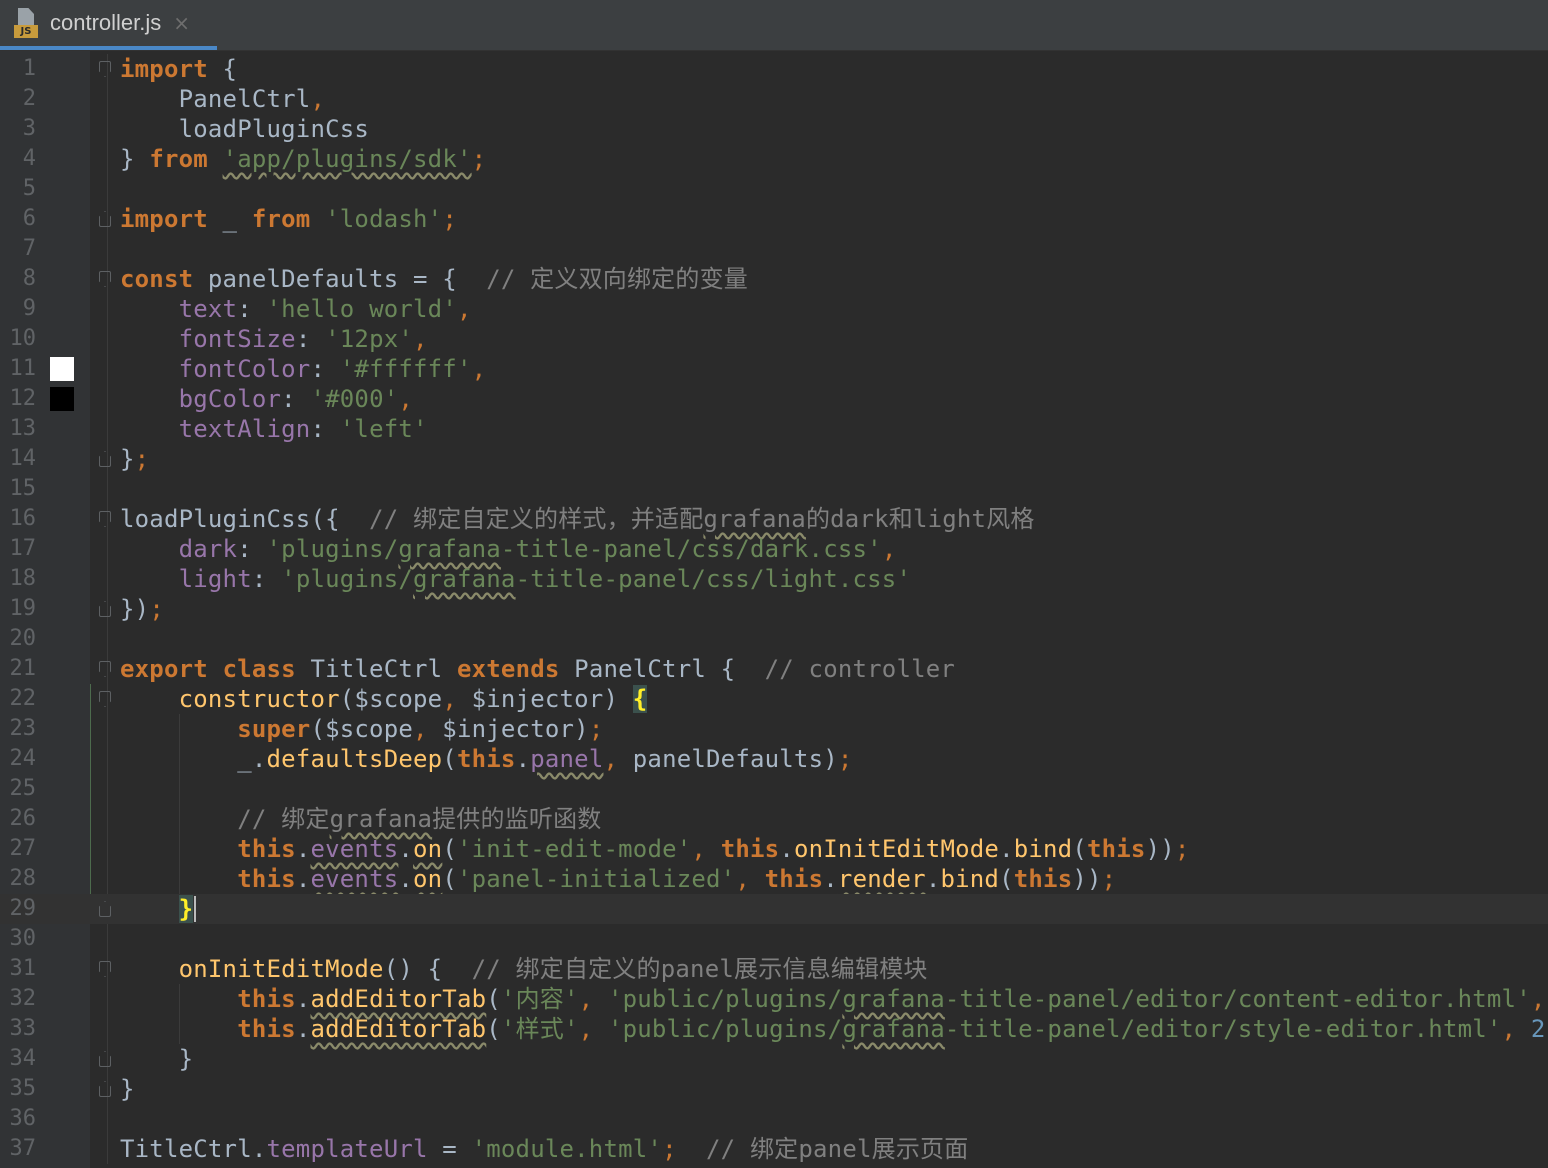 The image size is (1548, 1168). Describe the element at coordinates (274, 339) in the screenshot. I see `code-text: fontSize: '12px',` at that location.